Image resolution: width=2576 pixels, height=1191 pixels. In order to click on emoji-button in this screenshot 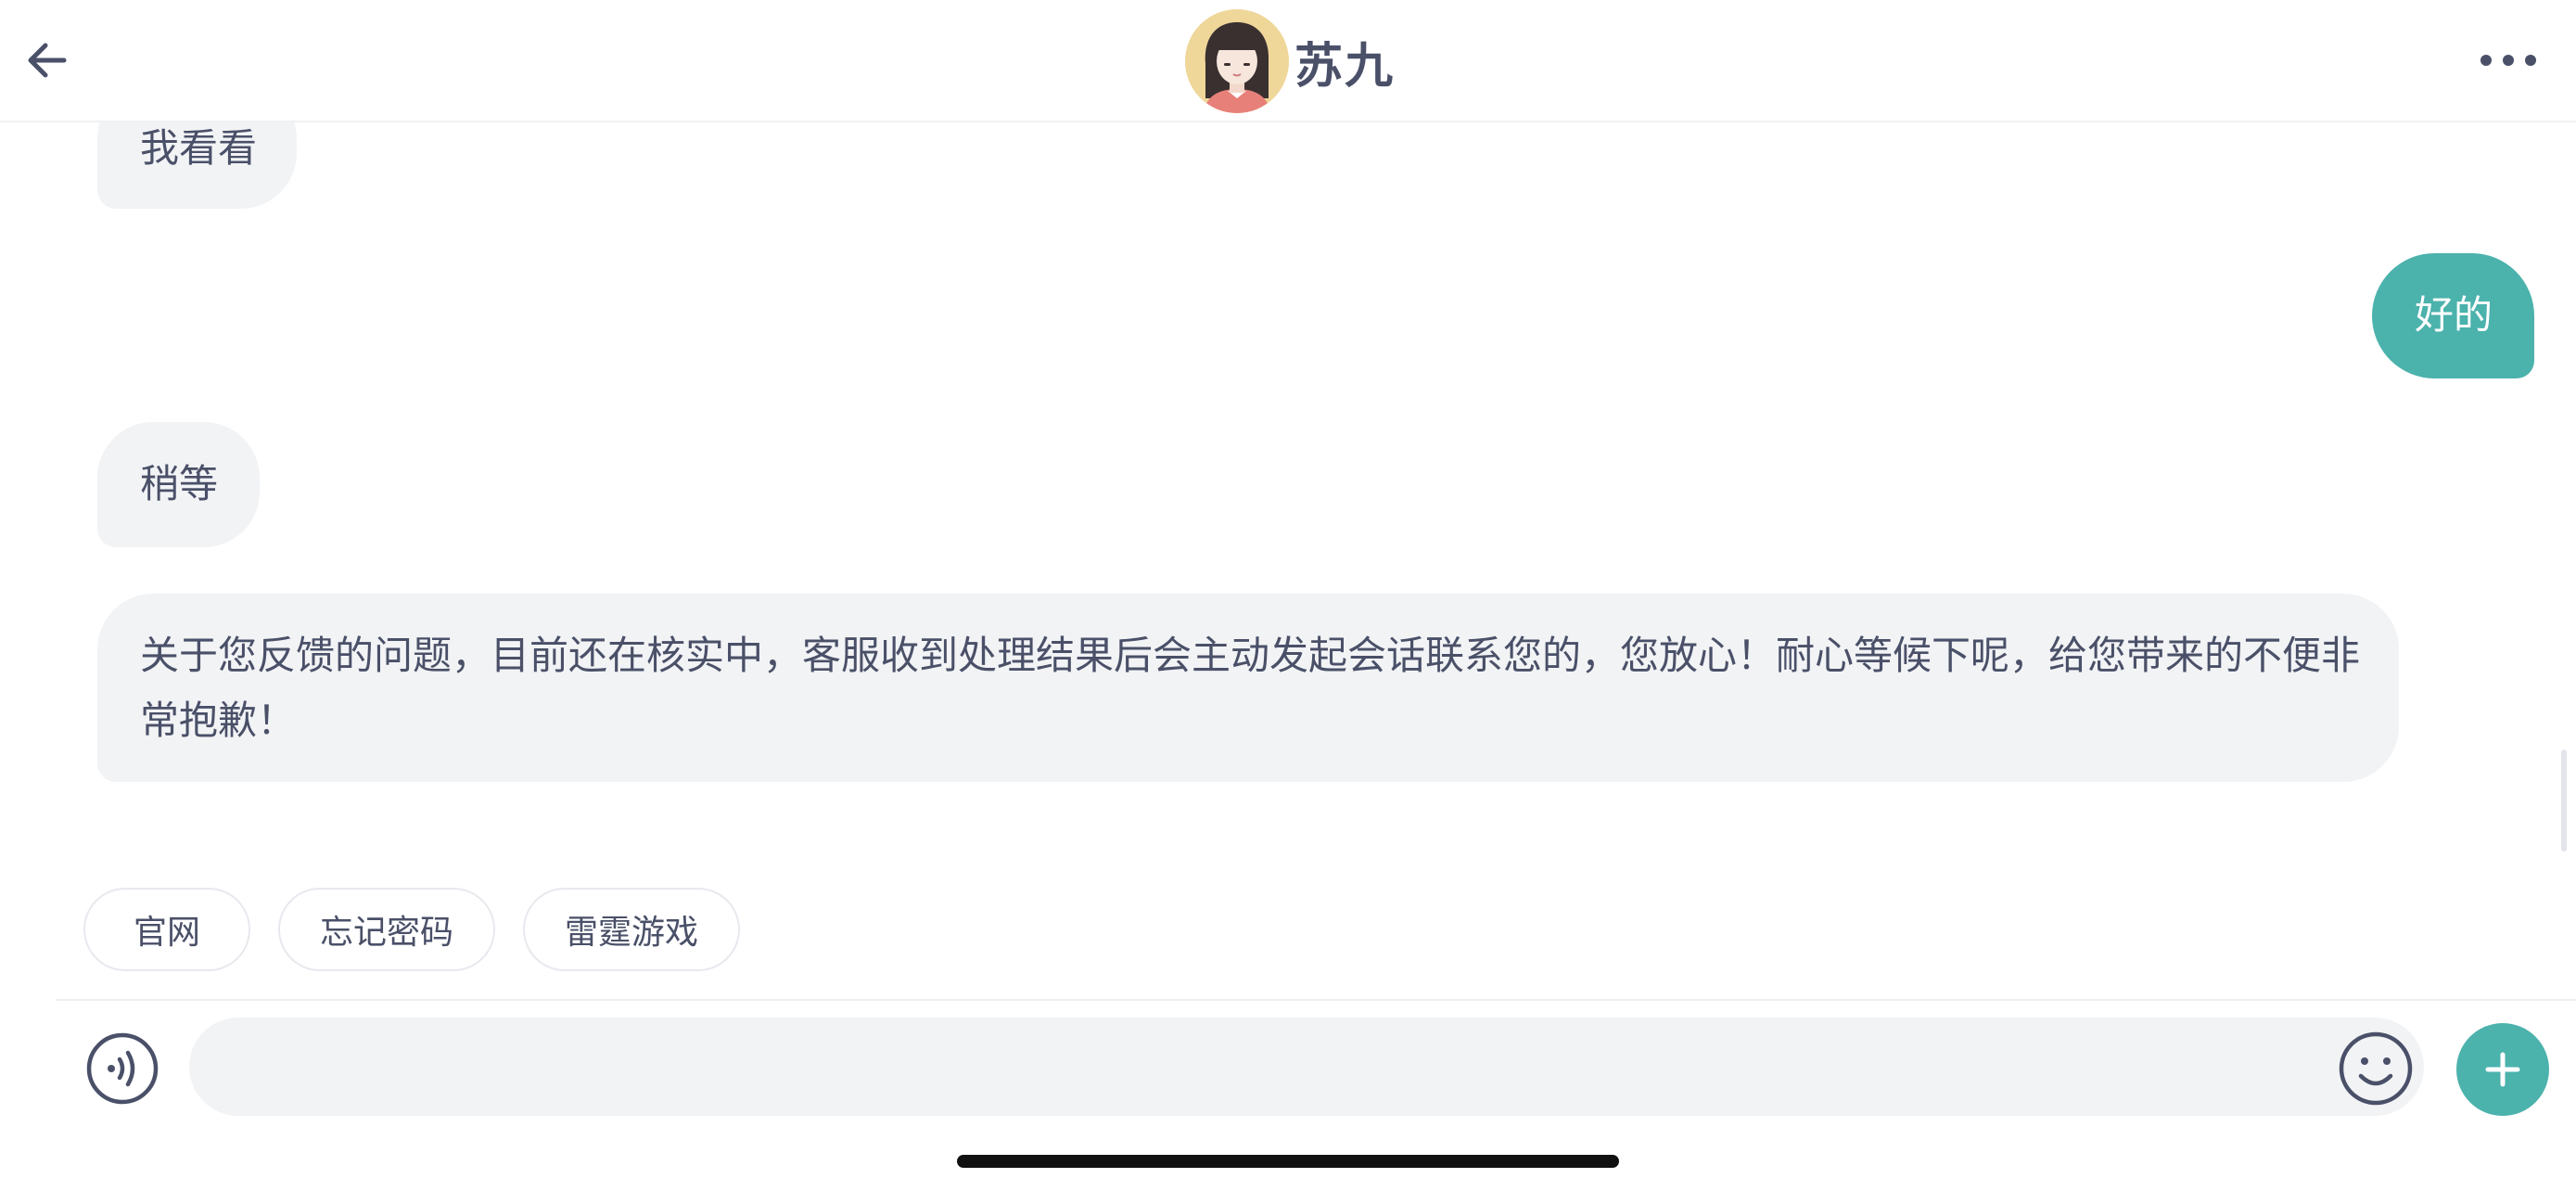, I will do `click(2376, 1069)`.